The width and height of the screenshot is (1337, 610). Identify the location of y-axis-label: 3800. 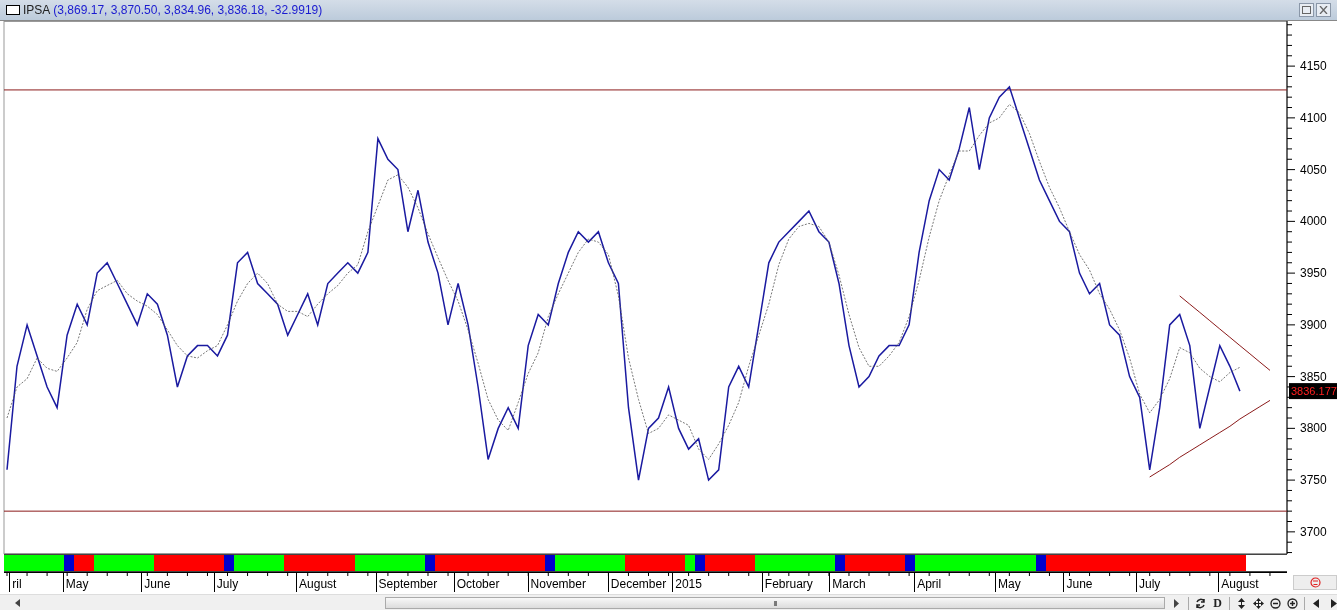
(1313, 428).